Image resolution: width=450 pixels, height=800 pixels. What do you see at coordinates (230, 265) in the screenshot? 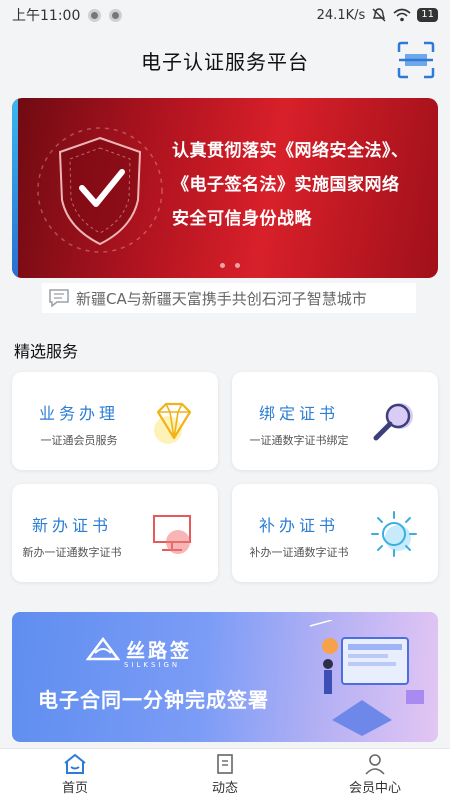
I see `carousel-indicator` at bounding box center [230, 265].